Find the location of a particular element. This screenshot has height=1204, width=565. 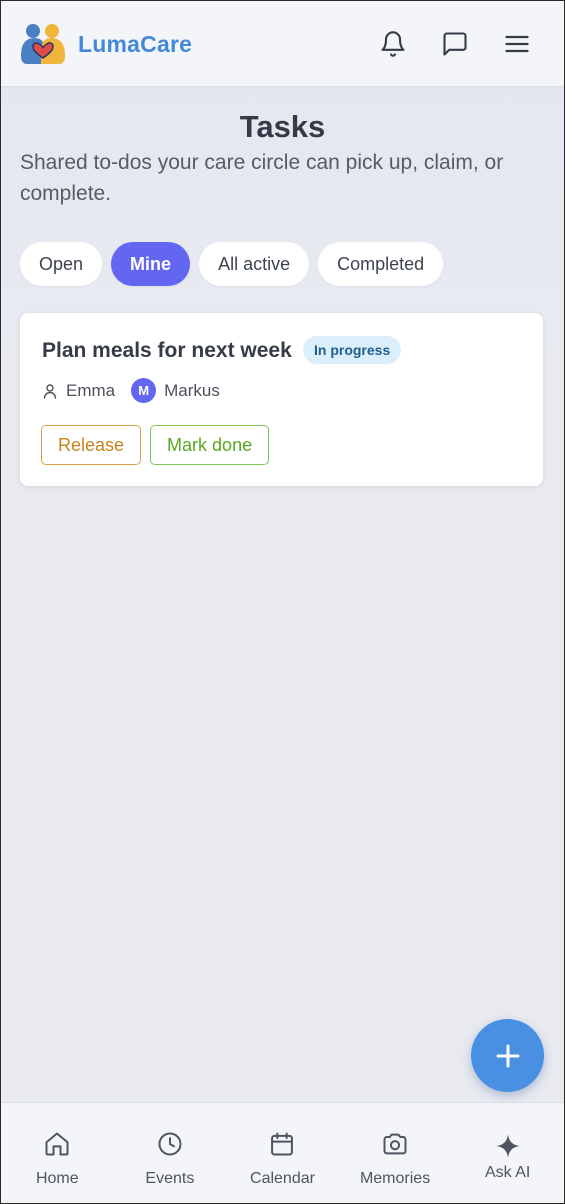

plus-icon is located at coordinates (507, 1055).